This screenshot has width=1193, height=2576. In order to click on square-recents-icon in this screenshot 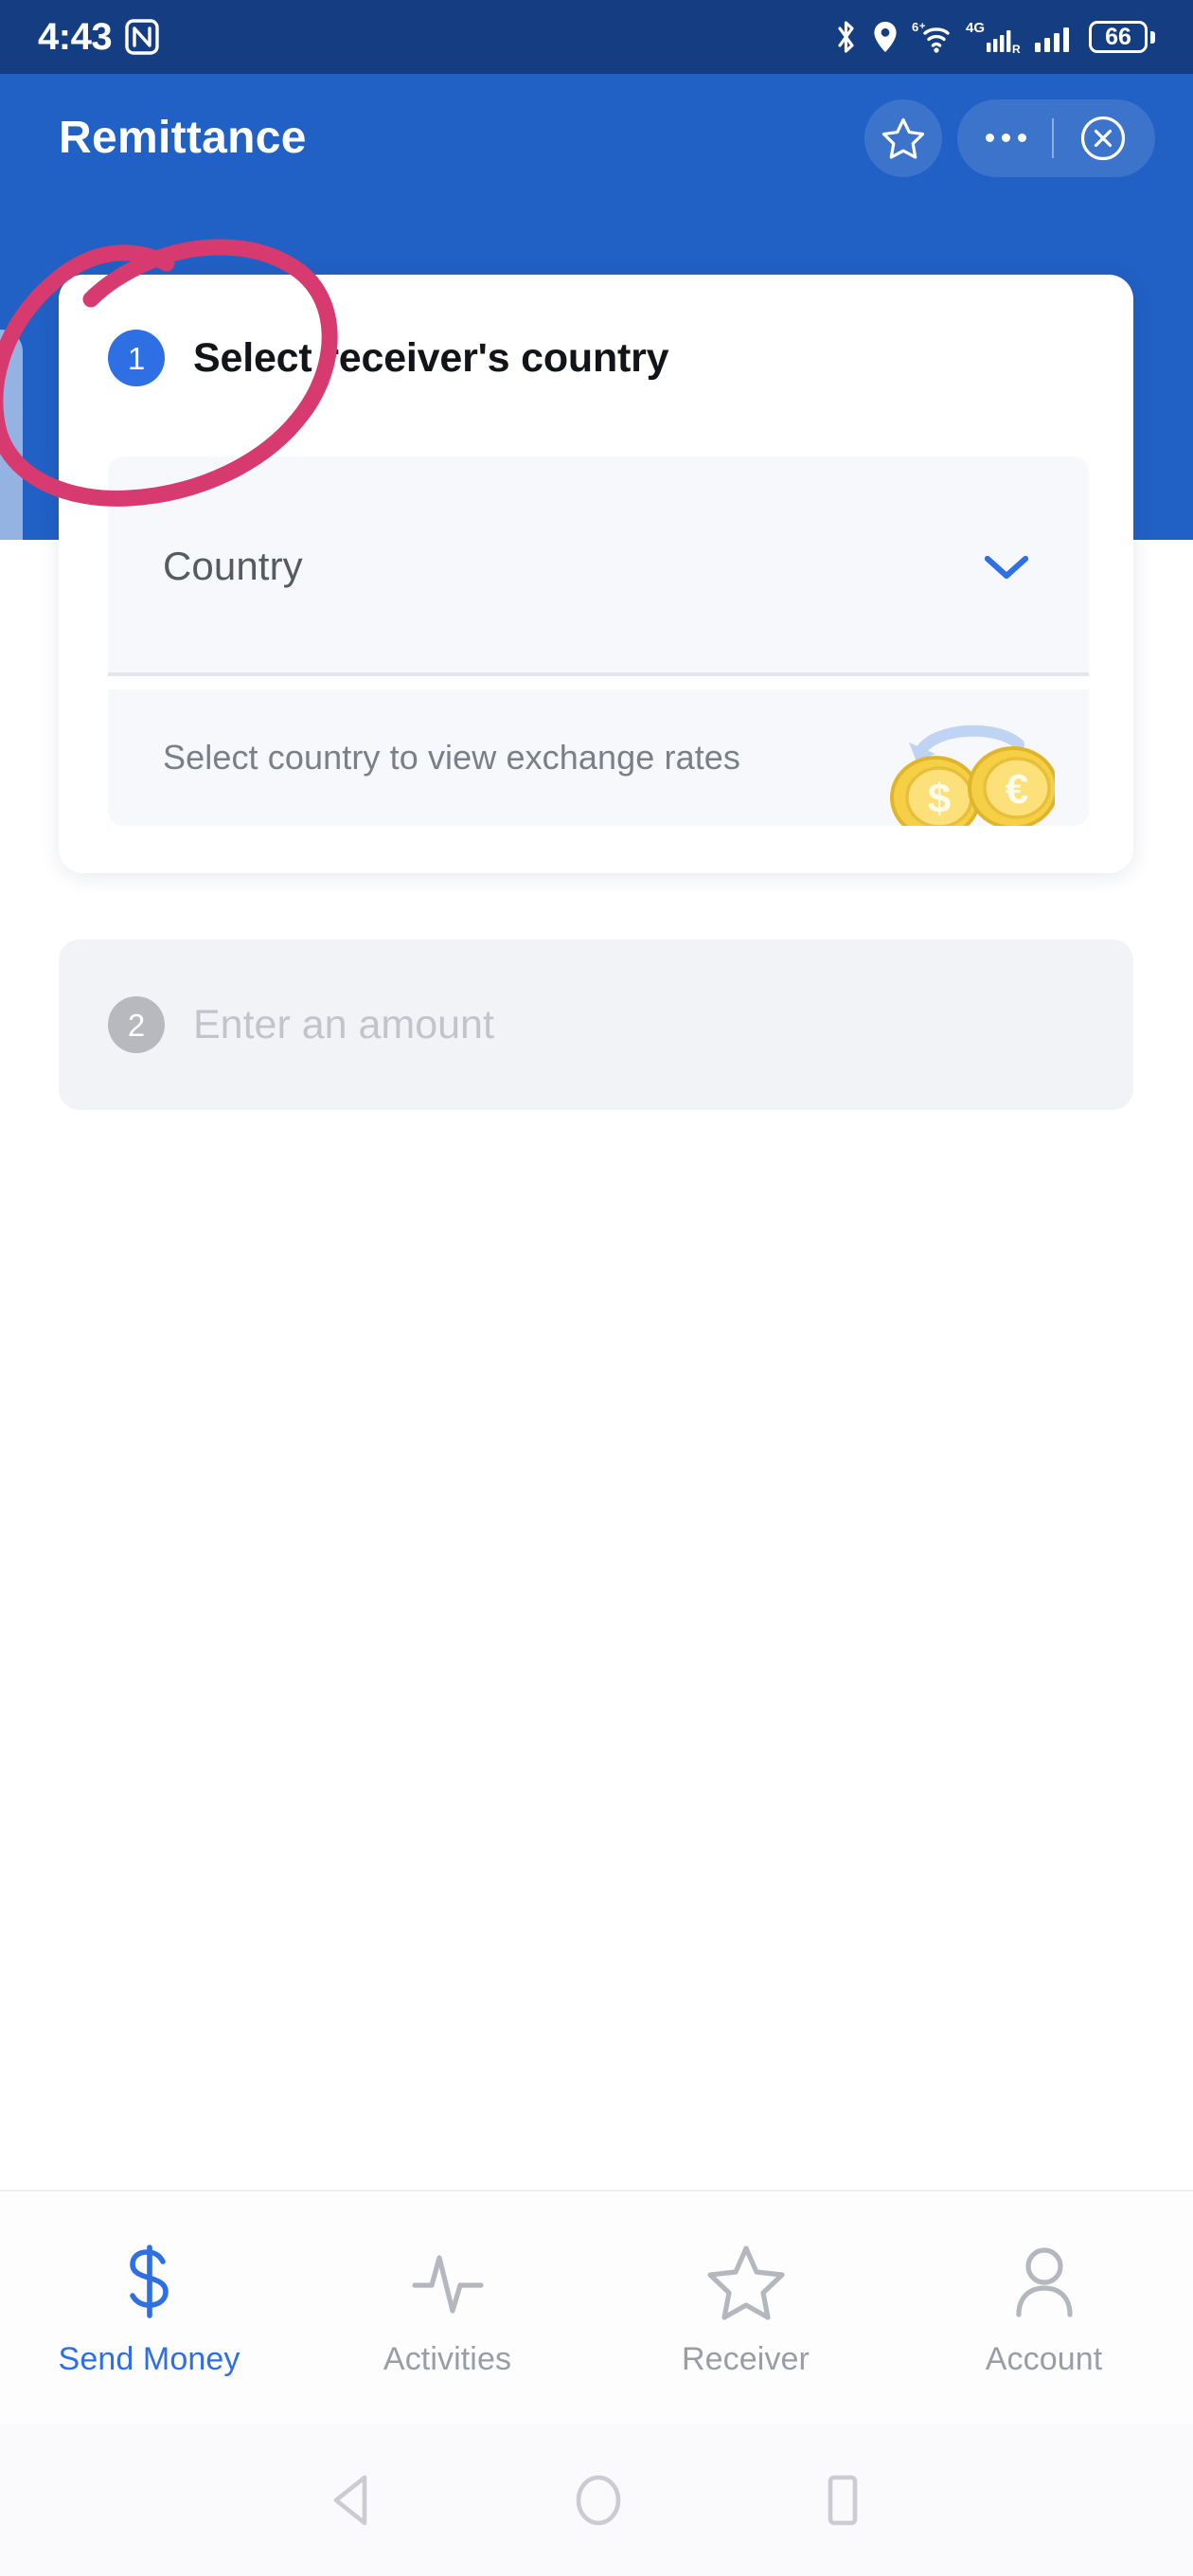, I will do `click(841, 2500)`.